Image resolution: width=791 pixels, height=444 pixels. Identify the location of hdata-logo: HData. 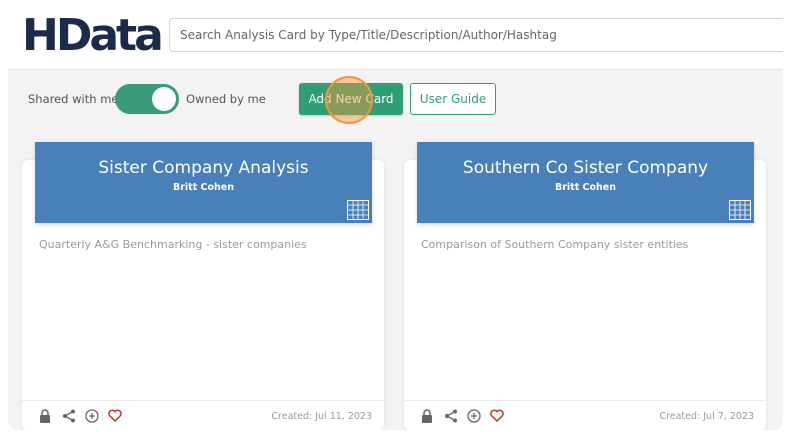
(93, 35).